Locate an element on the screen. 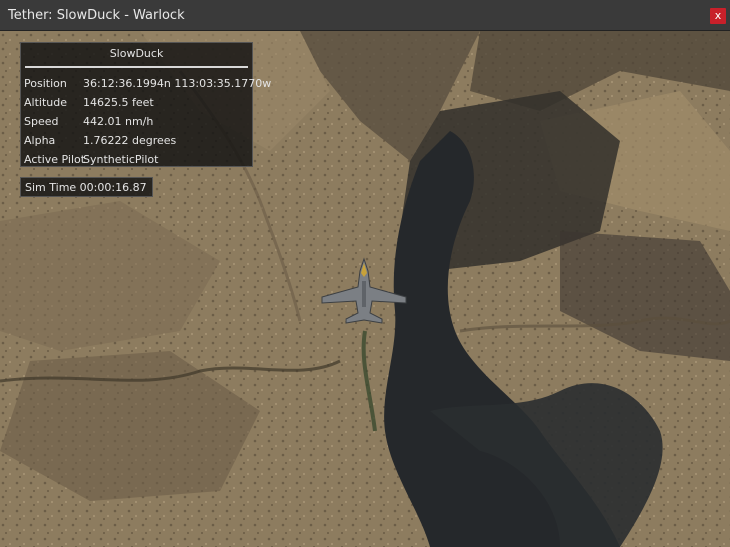  active-pilot-label: Active Pilot is located at coordinates (55, 159).